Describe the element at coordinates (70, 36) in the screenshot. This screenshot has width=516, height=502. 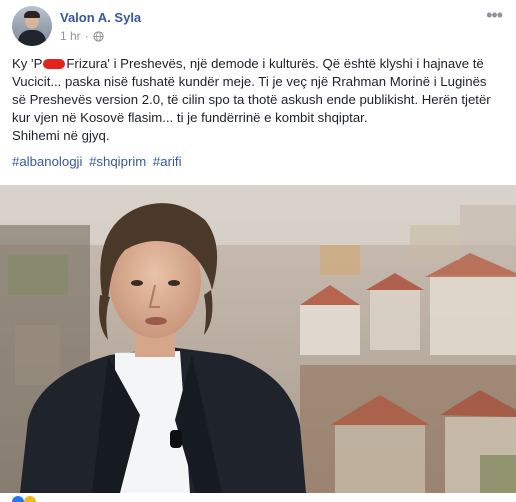
I see `post-time: 1 hr` at that location.